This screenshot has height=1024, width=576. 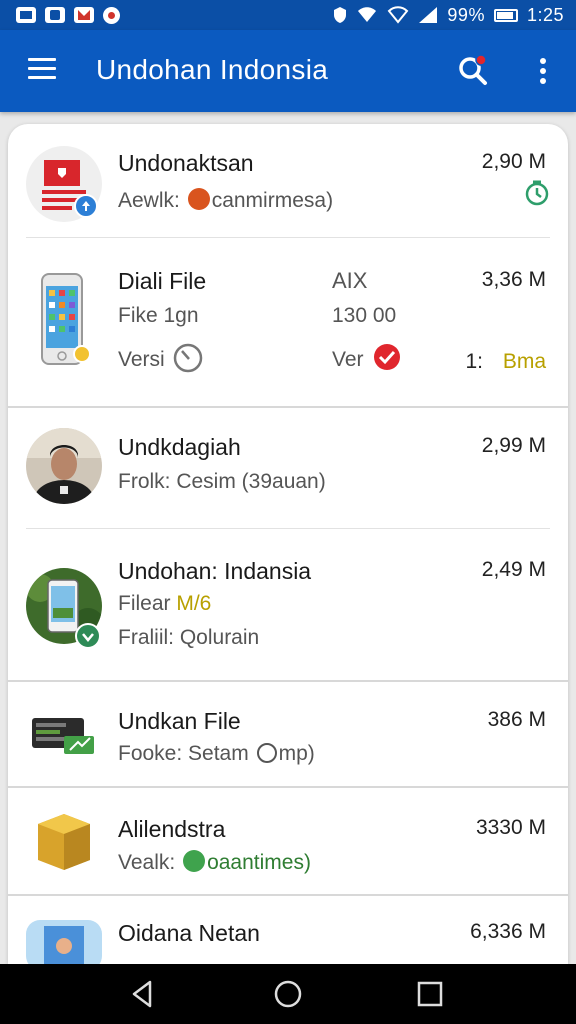 I want to click on list-item: Undkan File 386 M Fooke: Setam mp), so click(x=288, y=734).